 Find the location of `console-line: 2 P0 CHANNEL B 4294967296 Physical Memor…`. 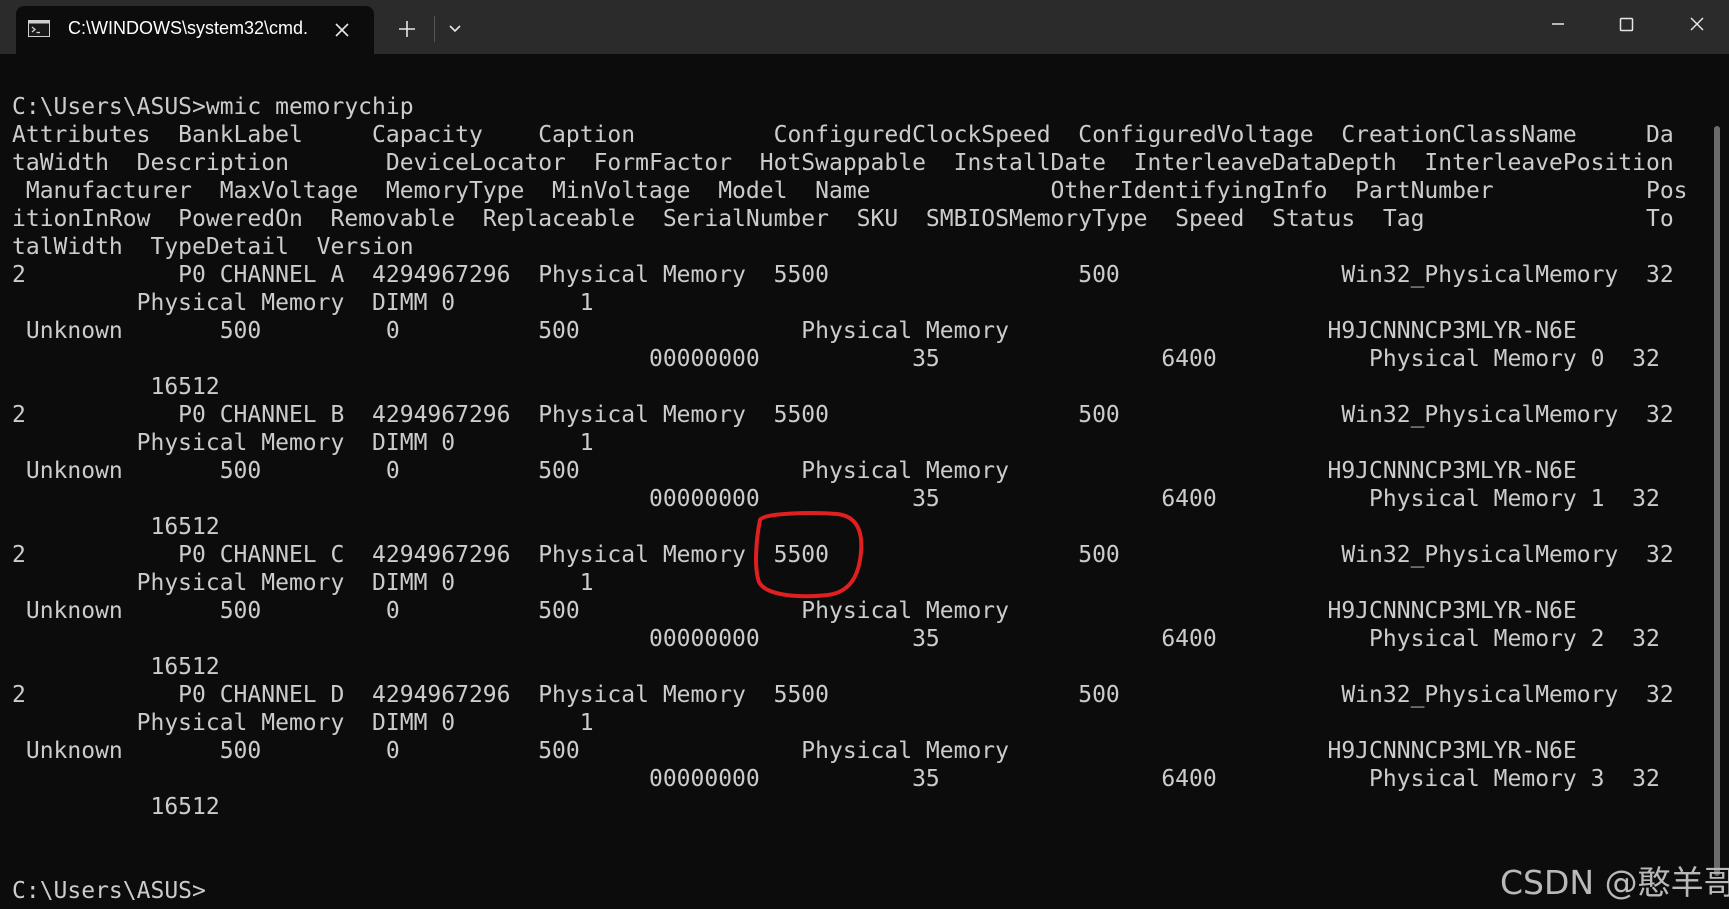

console-line: 2 P0 CHANNEL B 4294967296 Physical Memor… is located at coordinates (843, 415).